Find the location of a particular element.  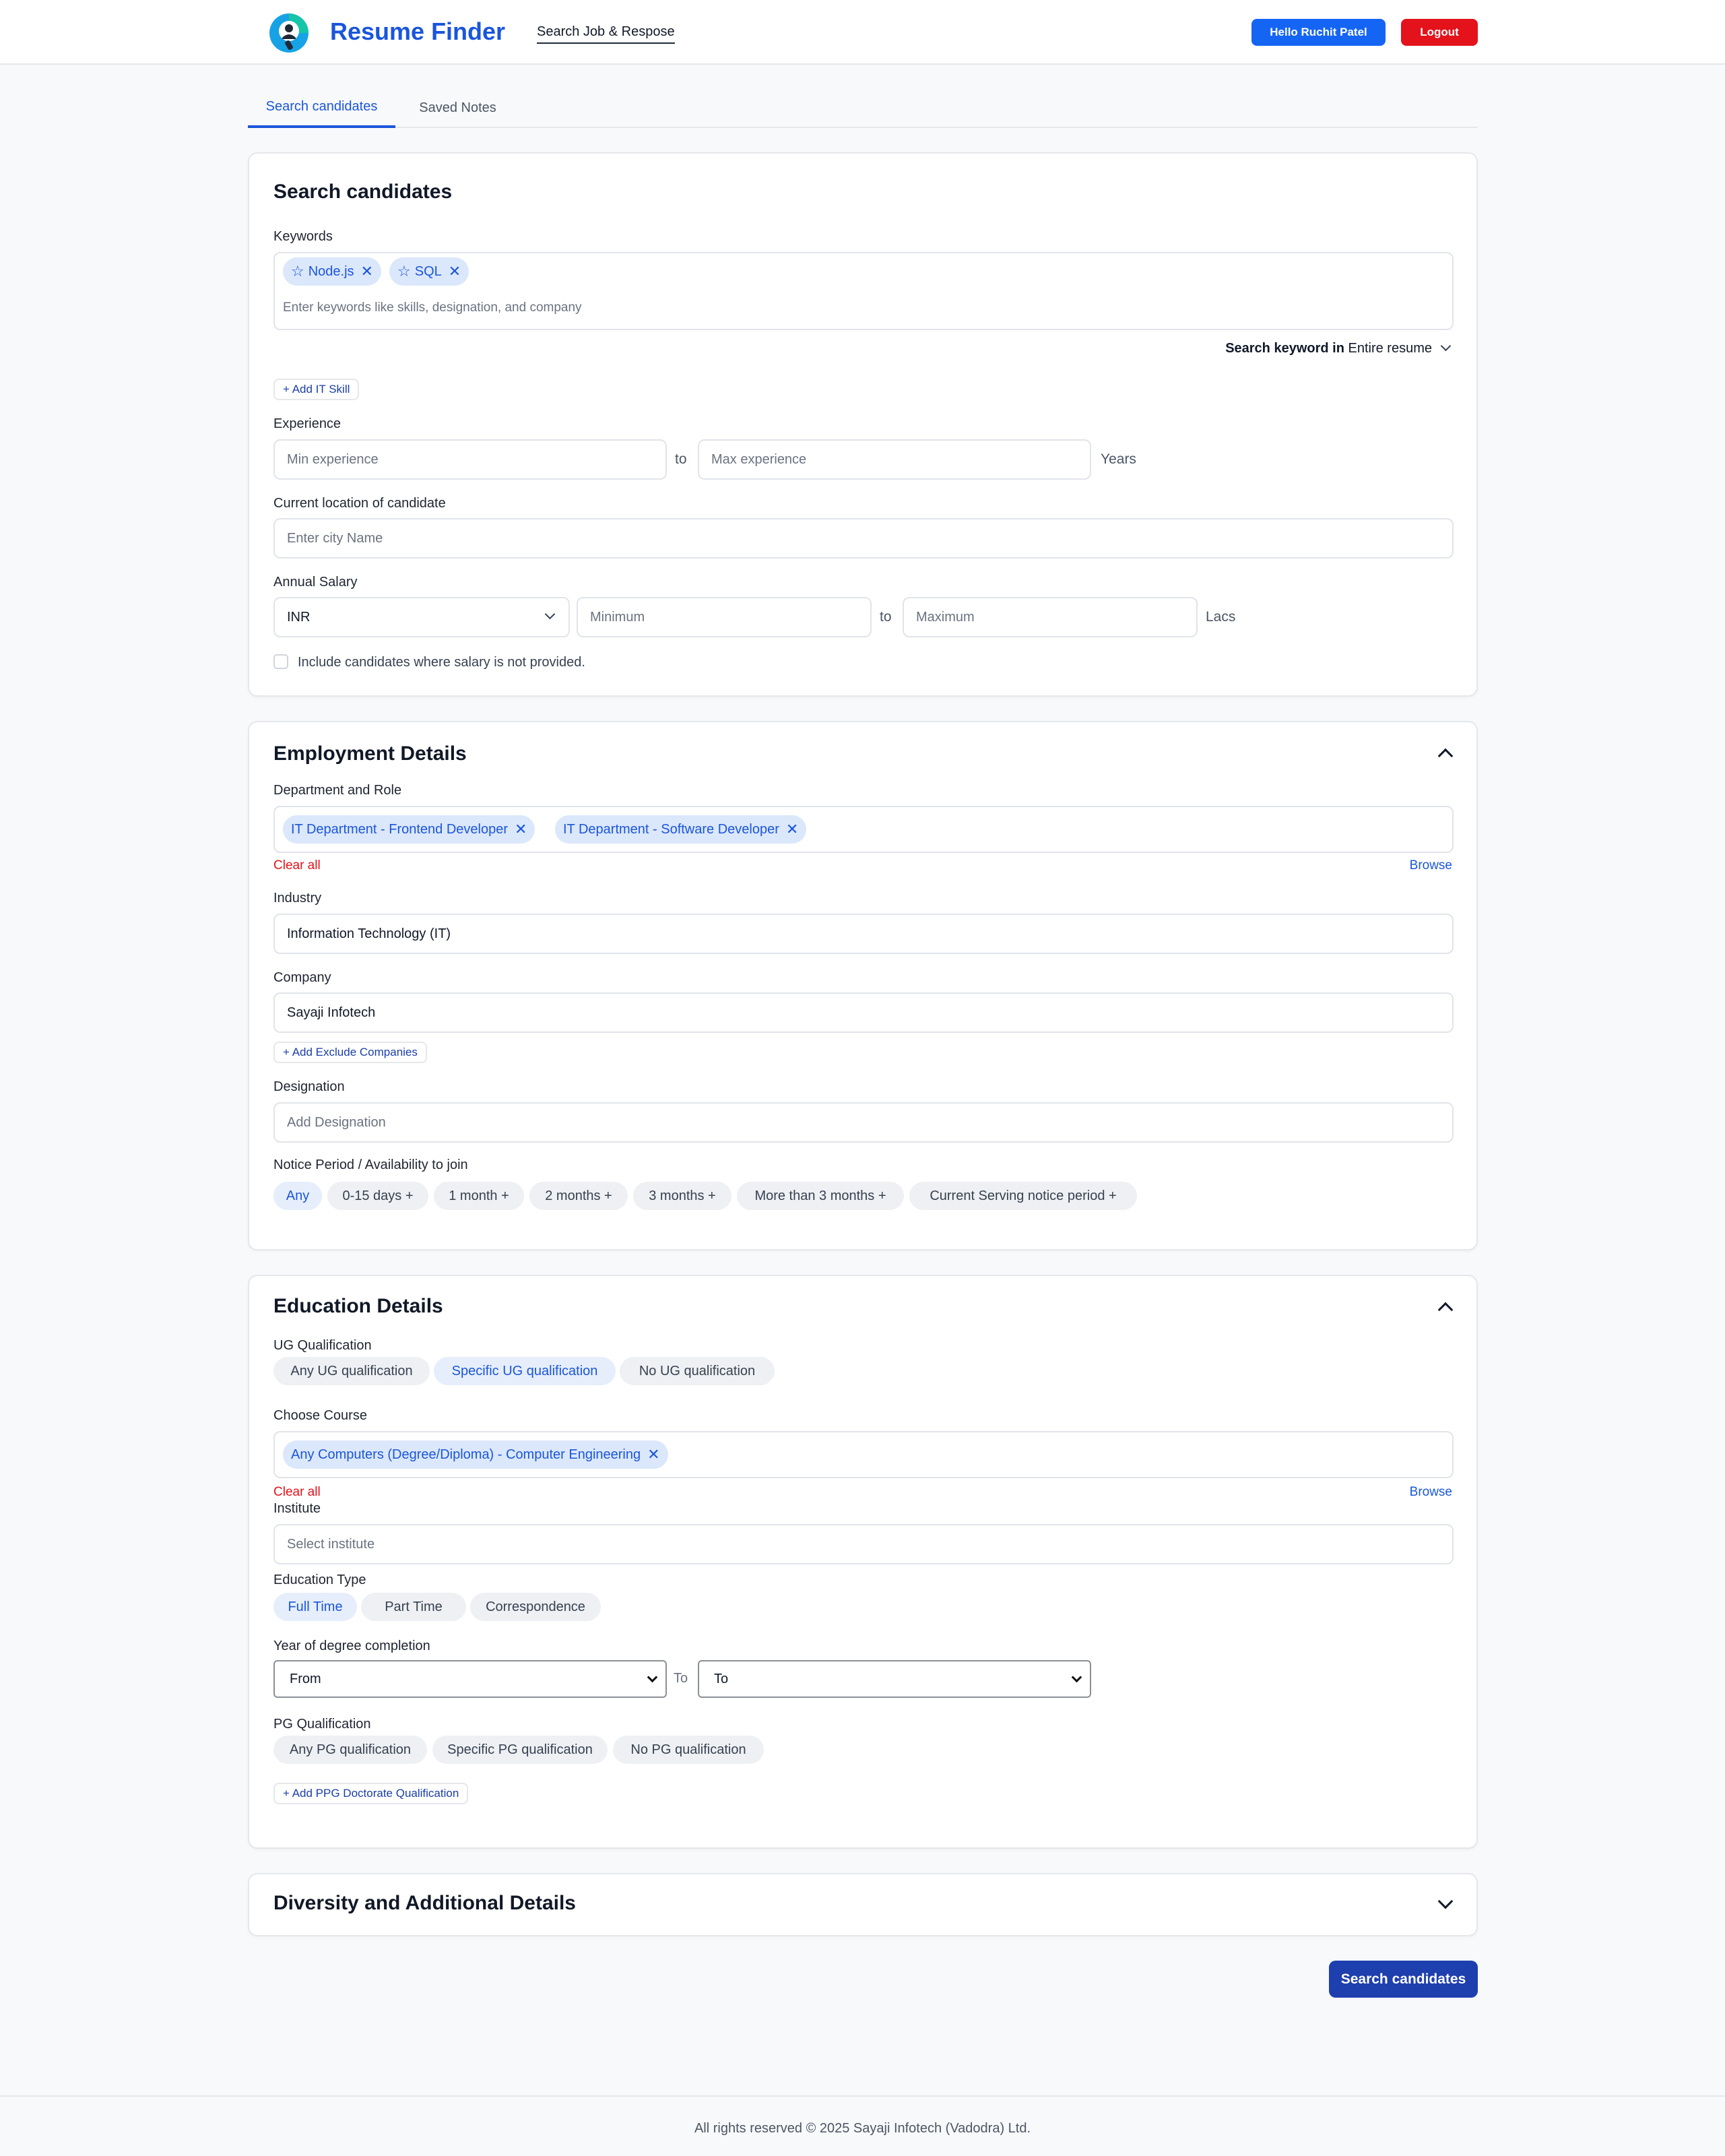

max-experience-input: Max experience is located at coordinates (894, 459).